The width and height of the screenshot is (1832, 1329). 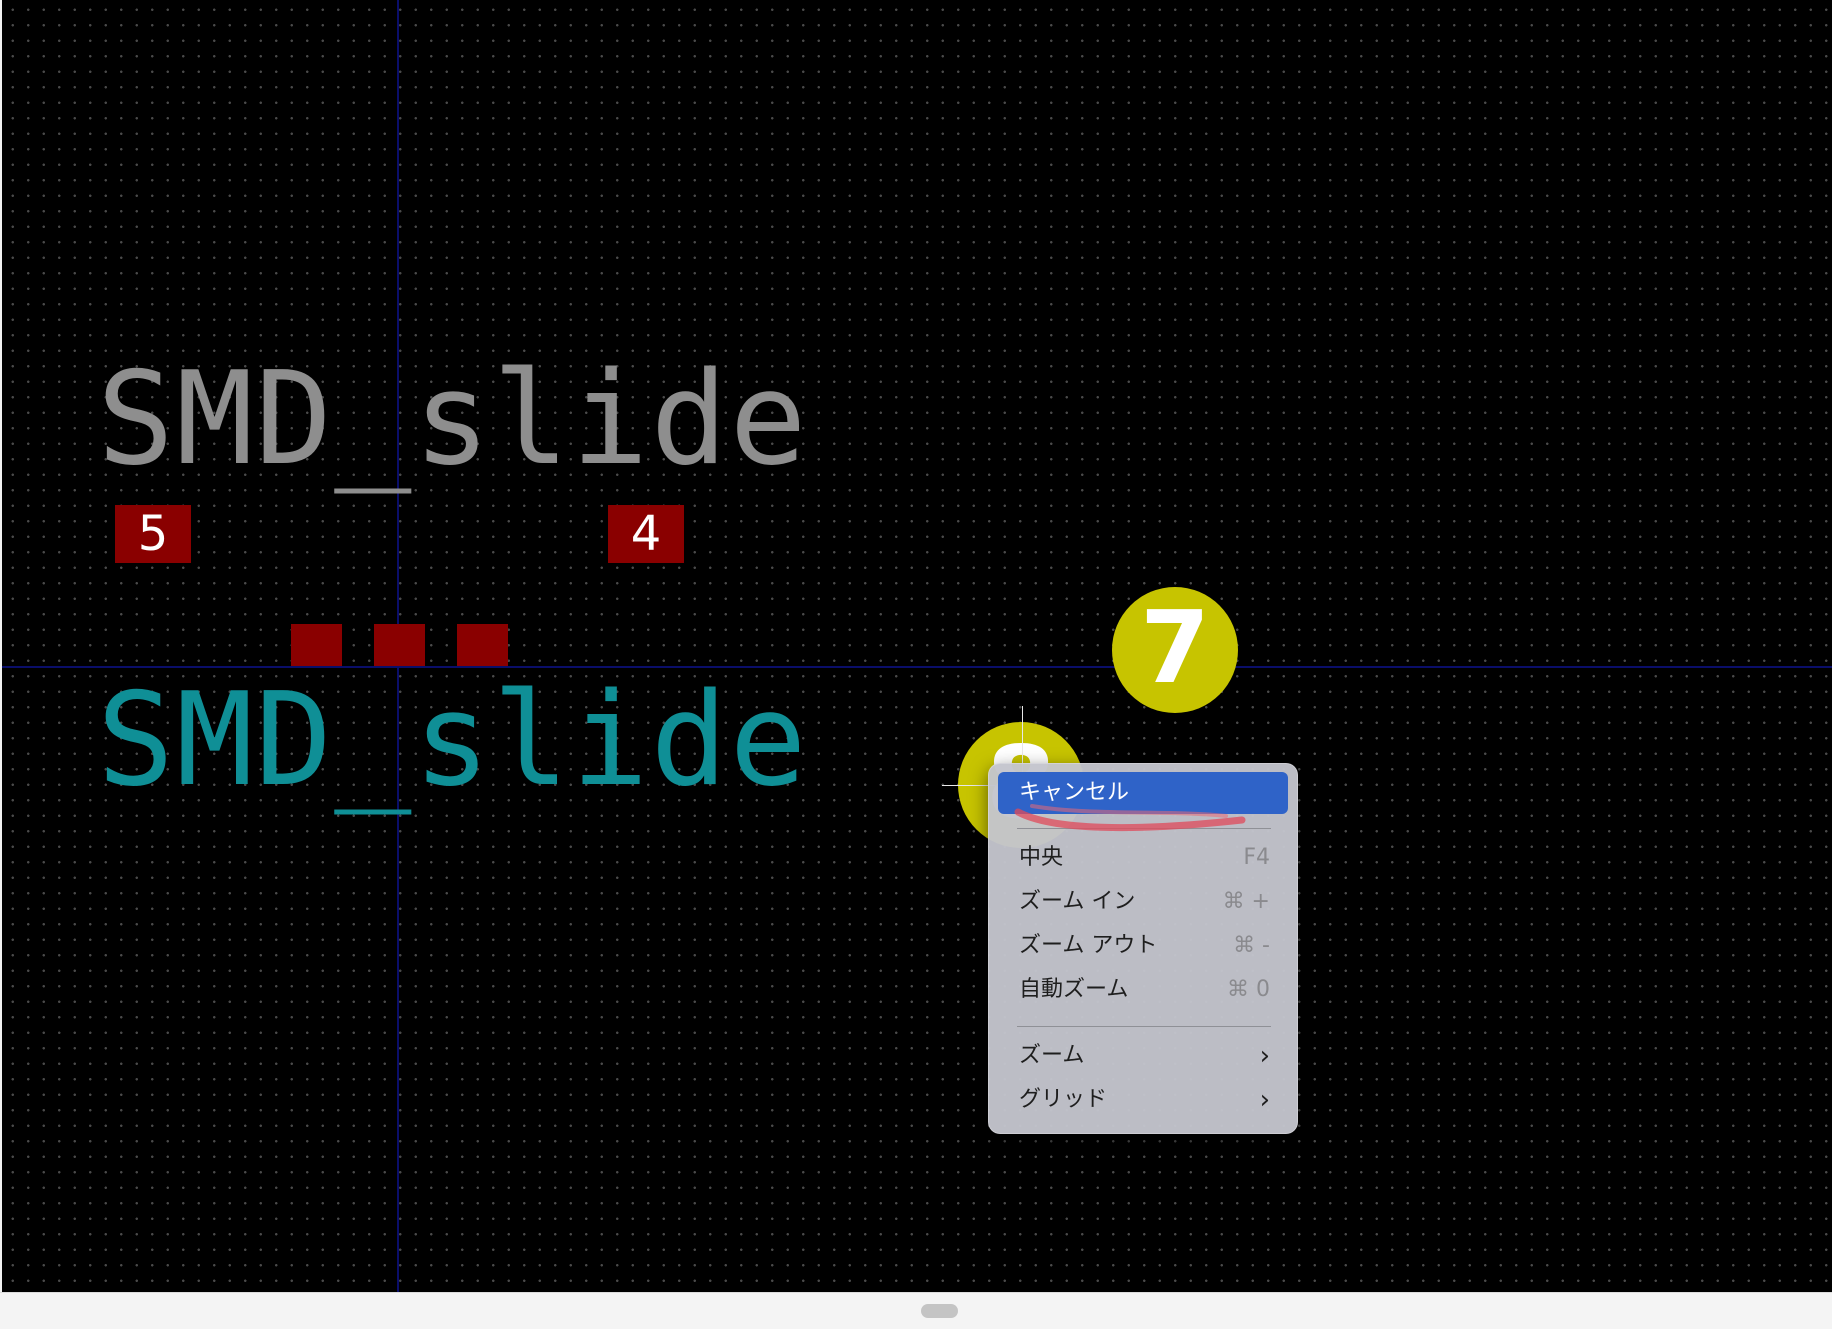 I want to click on menu-item-label: 中央, so click(x=1041, y=857).